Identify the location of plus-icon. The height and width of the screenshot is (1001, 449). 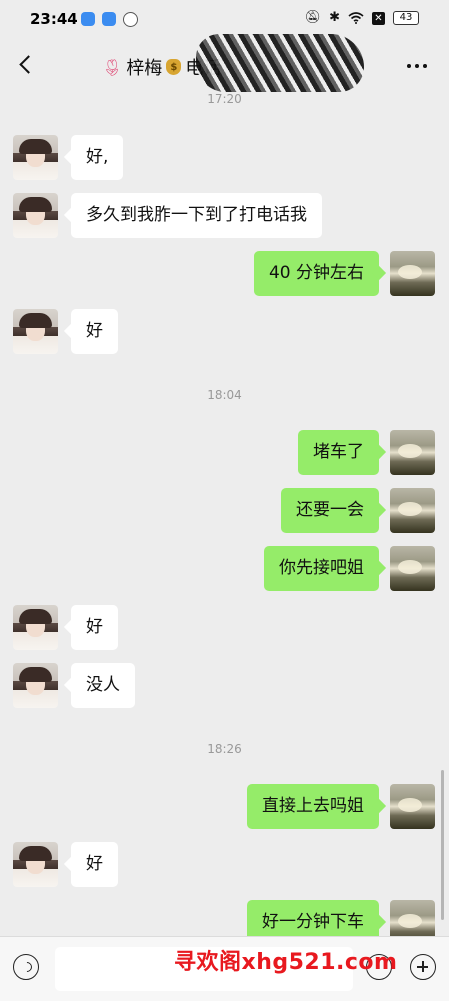
(423, 967).